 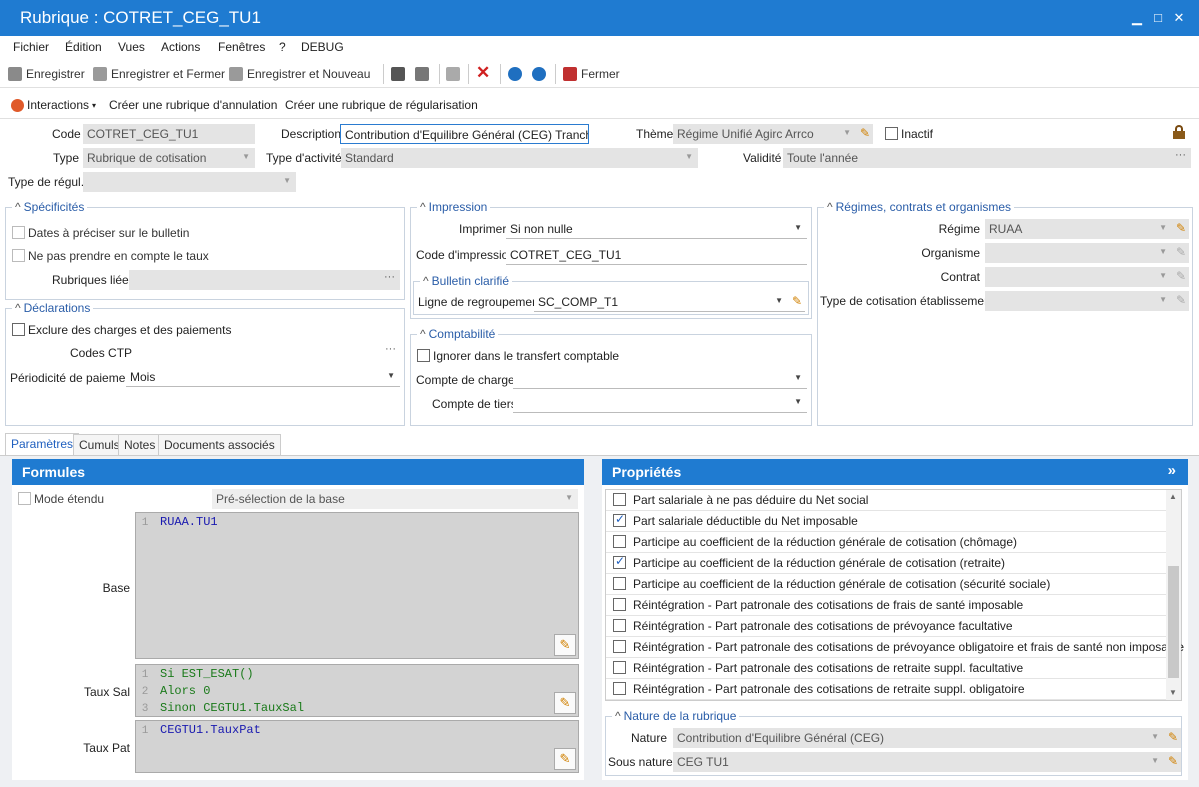 What do you see at coordinates (453, 74) in the screenshot?
I see `copy-button` at bounding box center [453, 74].